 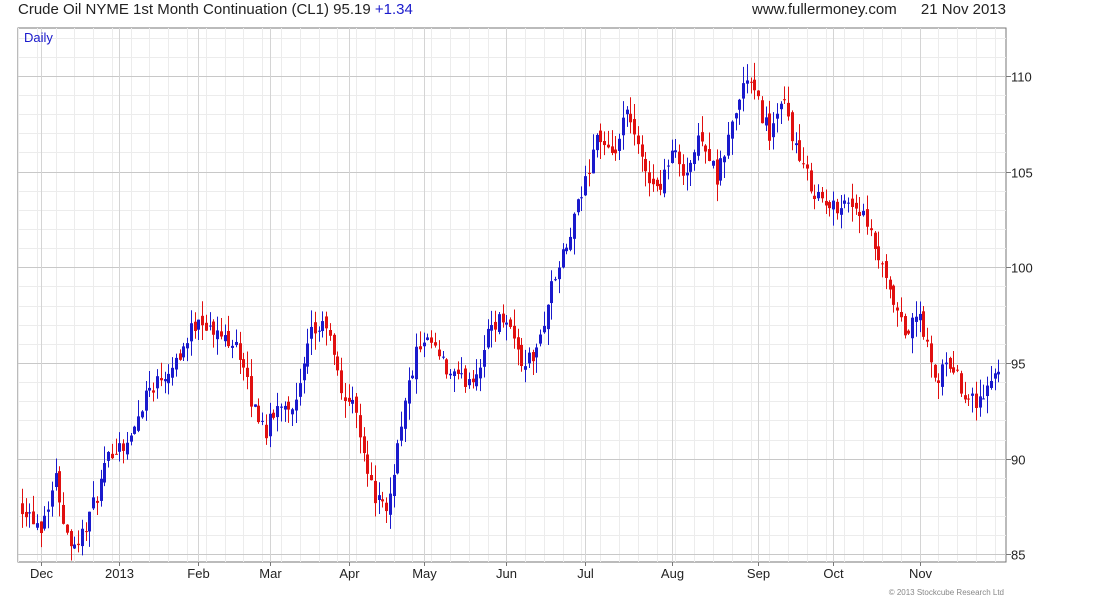 I want to click on x-tick-label: Jun, so click(x=506, y=573).